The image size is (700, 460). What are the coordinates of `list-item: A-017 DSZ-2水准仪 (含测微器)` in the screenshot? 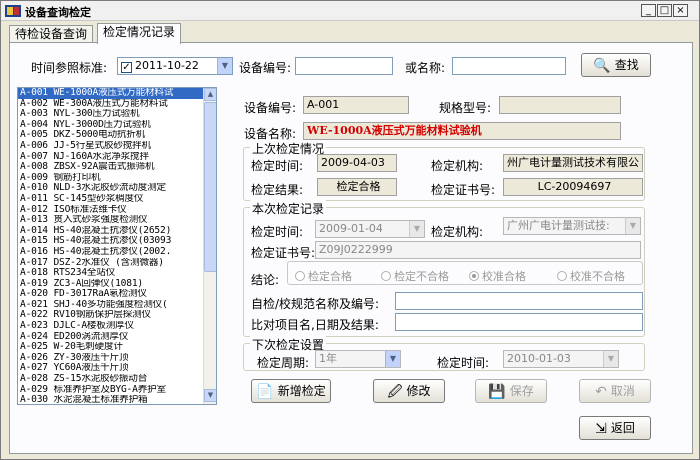 It's located at (111, 263).